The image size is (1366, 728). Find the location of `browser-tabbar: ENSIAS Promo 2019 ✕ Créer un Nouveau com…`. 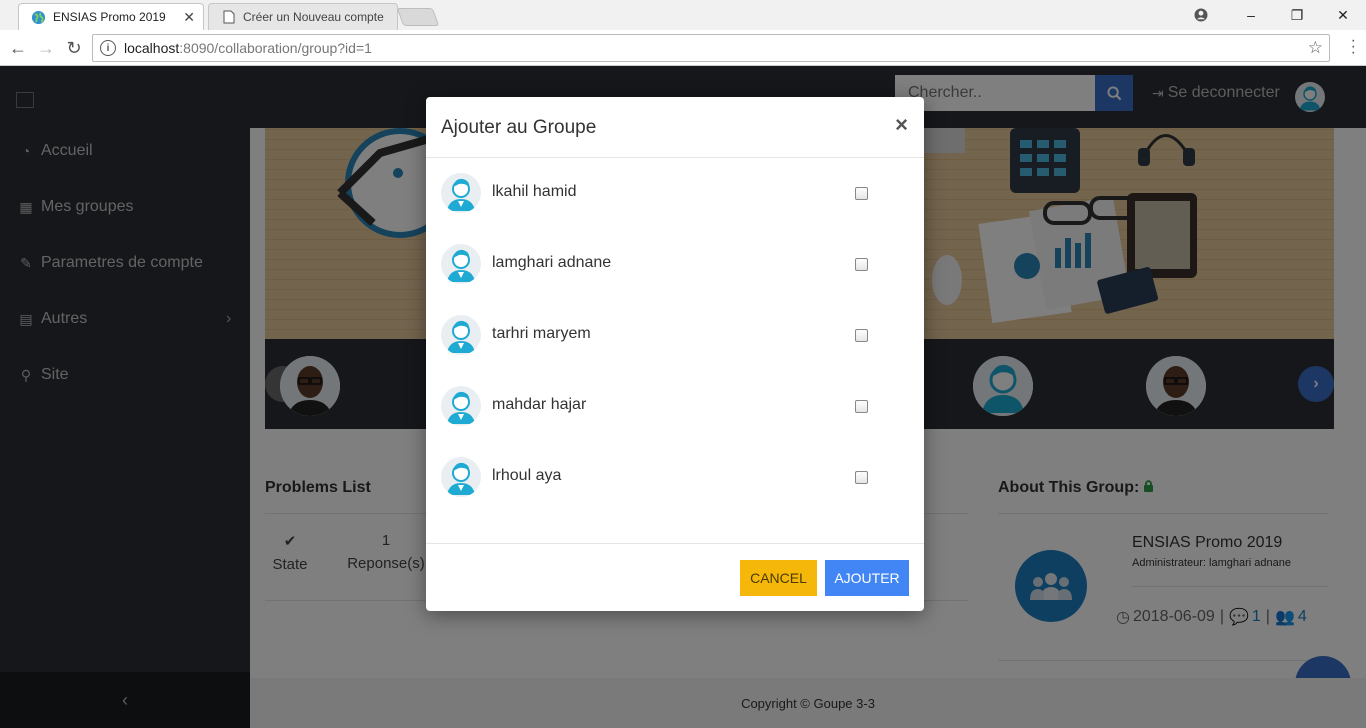

browser-tabbar: ENSIAS Promo 2019 ✕ Créer un Nouveau com… is located at coordinates (683, 15).